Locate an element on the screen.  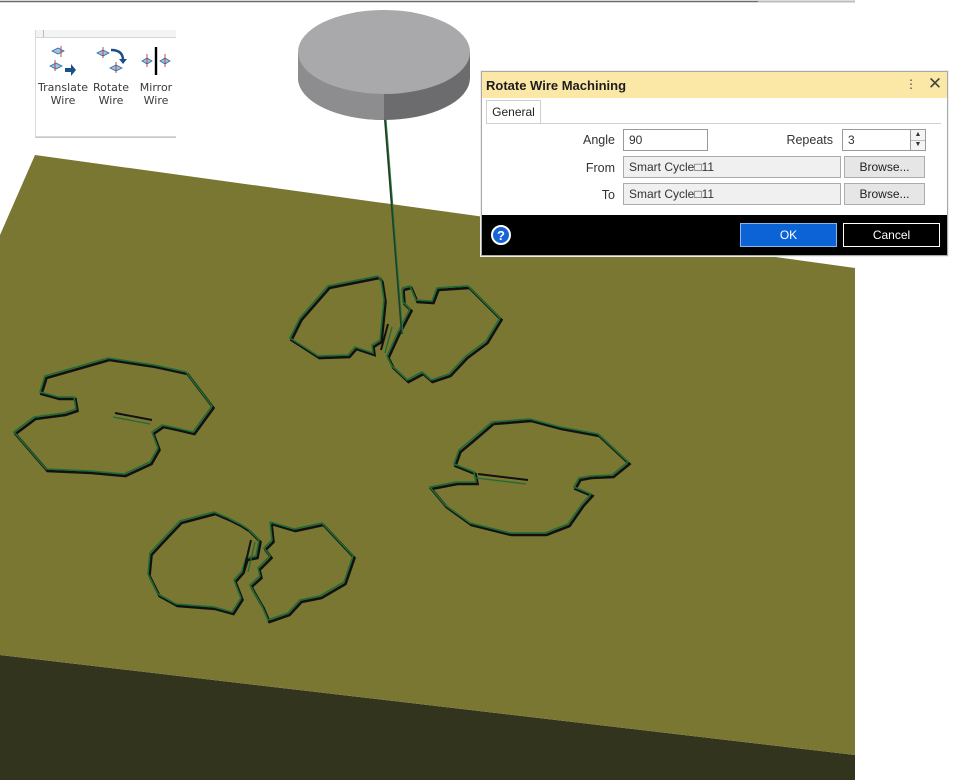
angle-label: Angle is located at coordinates (599, 140).